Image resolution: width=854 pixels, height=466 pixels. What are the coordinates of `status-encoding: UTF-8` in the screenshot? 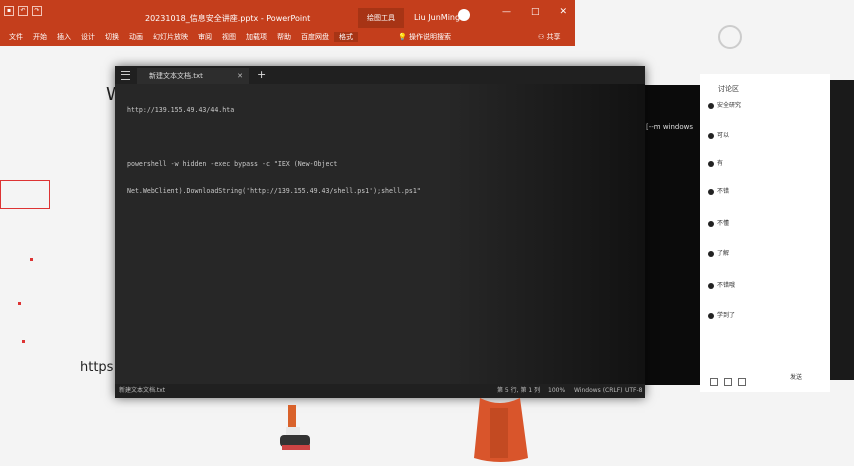 It's located at (634, 390).